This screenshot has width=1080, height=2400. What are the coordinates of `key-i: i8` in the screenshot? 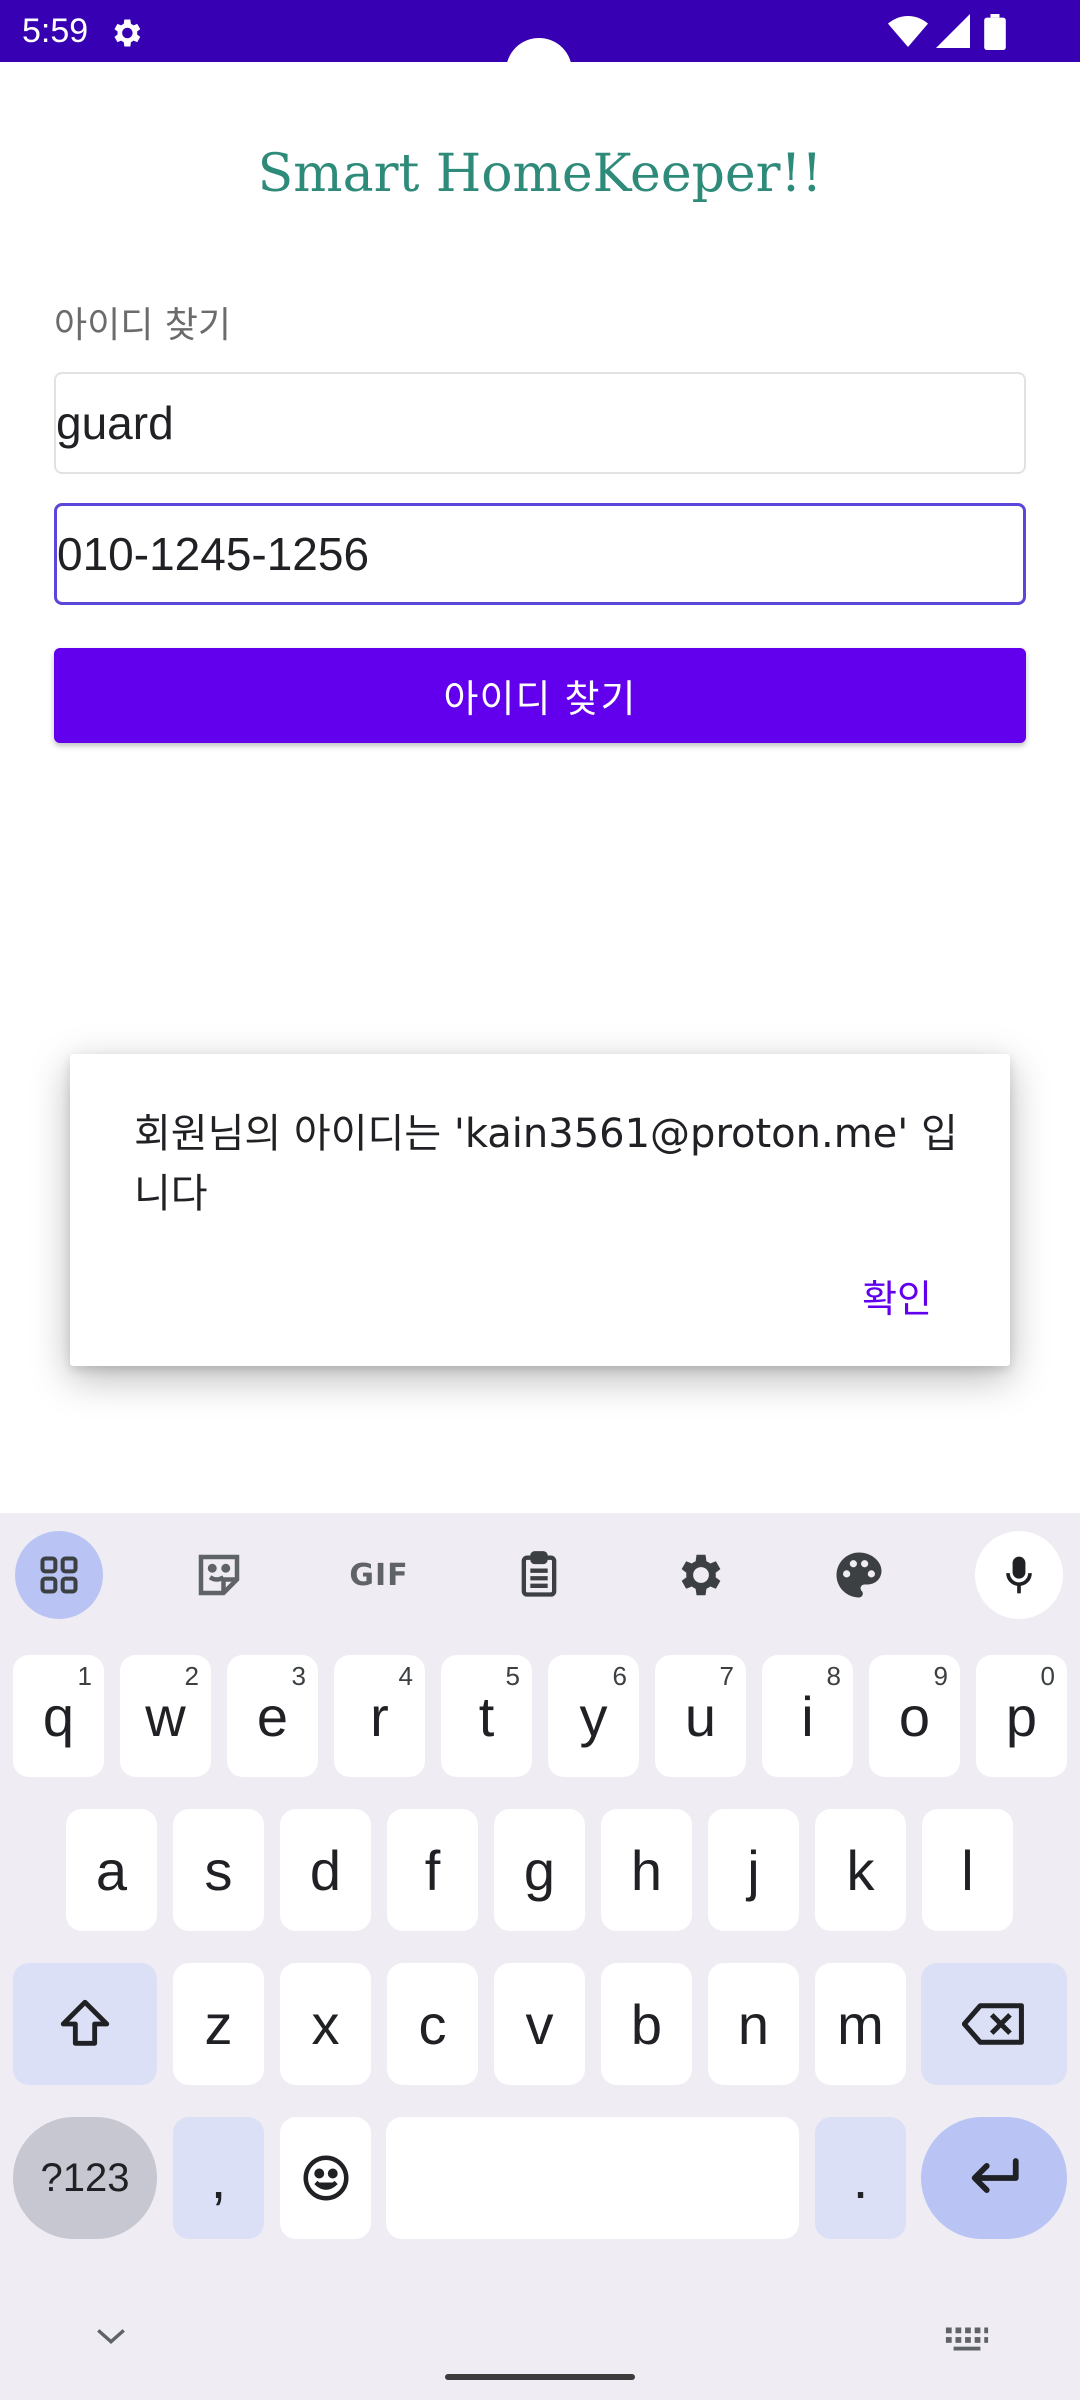 It's located at (807, 1716).